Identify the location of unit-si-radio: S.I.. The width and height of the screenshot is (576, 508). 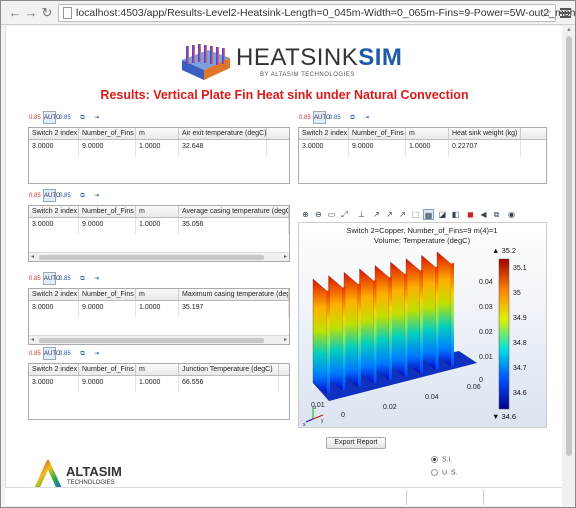
(442, 459).